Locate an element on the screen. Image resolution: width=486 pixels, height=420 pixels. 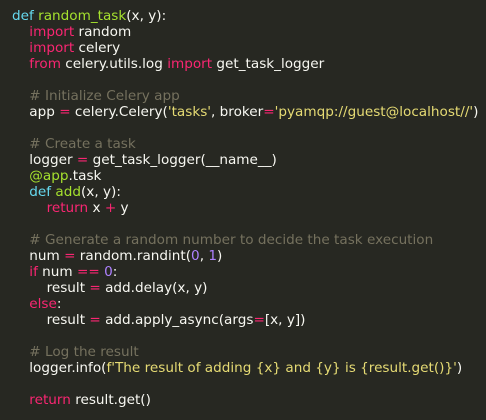
code-text: celery is located at coordinates (97, 48).